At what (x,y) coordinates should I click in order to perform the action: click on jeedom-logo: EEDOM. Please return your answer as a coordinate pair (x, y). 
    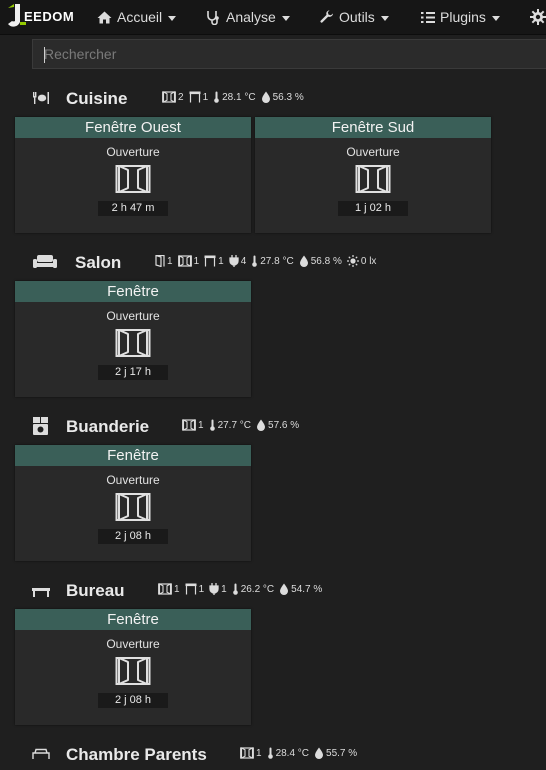
    Looking at the image, I should click on (42, 17).